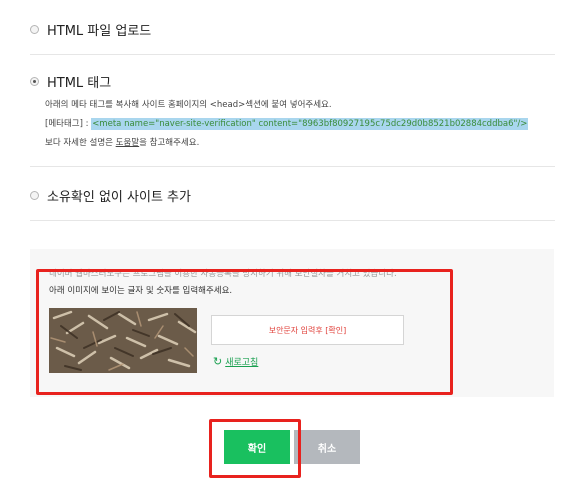 This screenshot has height=490, width=580. What do you see at coordinates (80, 143) in the screenshot?
I see `help-prefix: 보다 자세한 설명은` at bounding box center [80, 143].